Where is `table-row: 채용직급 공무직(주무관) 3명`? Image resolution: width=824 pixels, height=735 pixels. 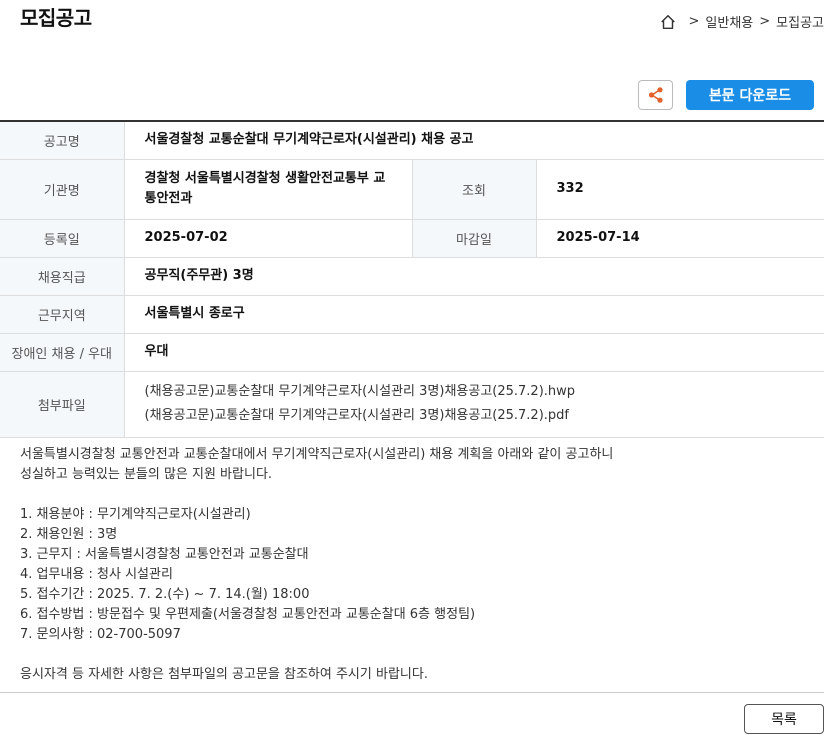 table-row: 채용직급 공무직(주무관) 3명 is located at coordinates (412, 276).